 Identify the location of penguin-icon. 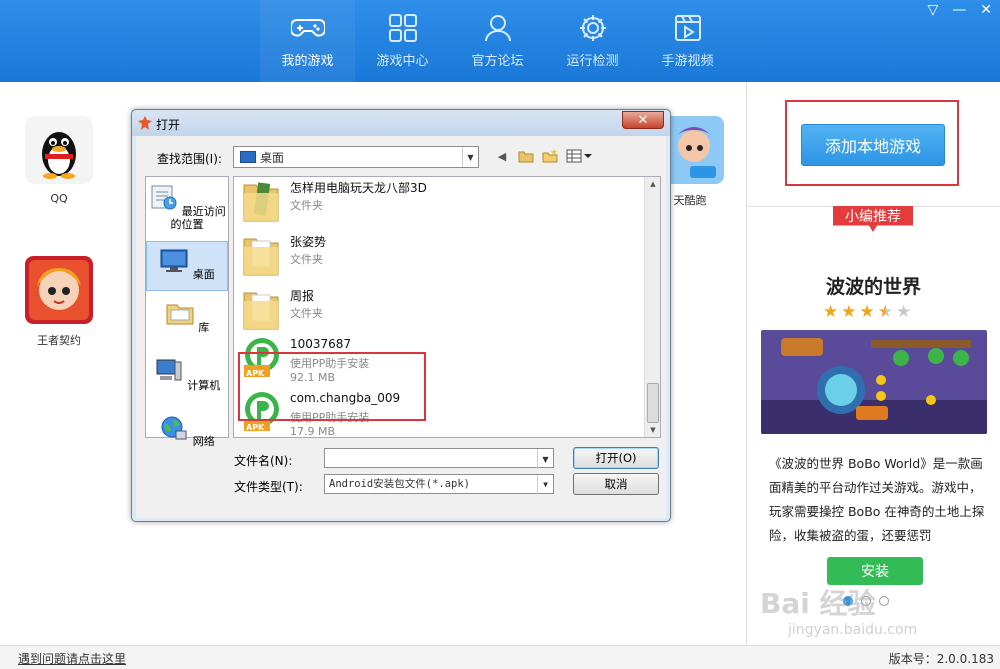
(59, 150).